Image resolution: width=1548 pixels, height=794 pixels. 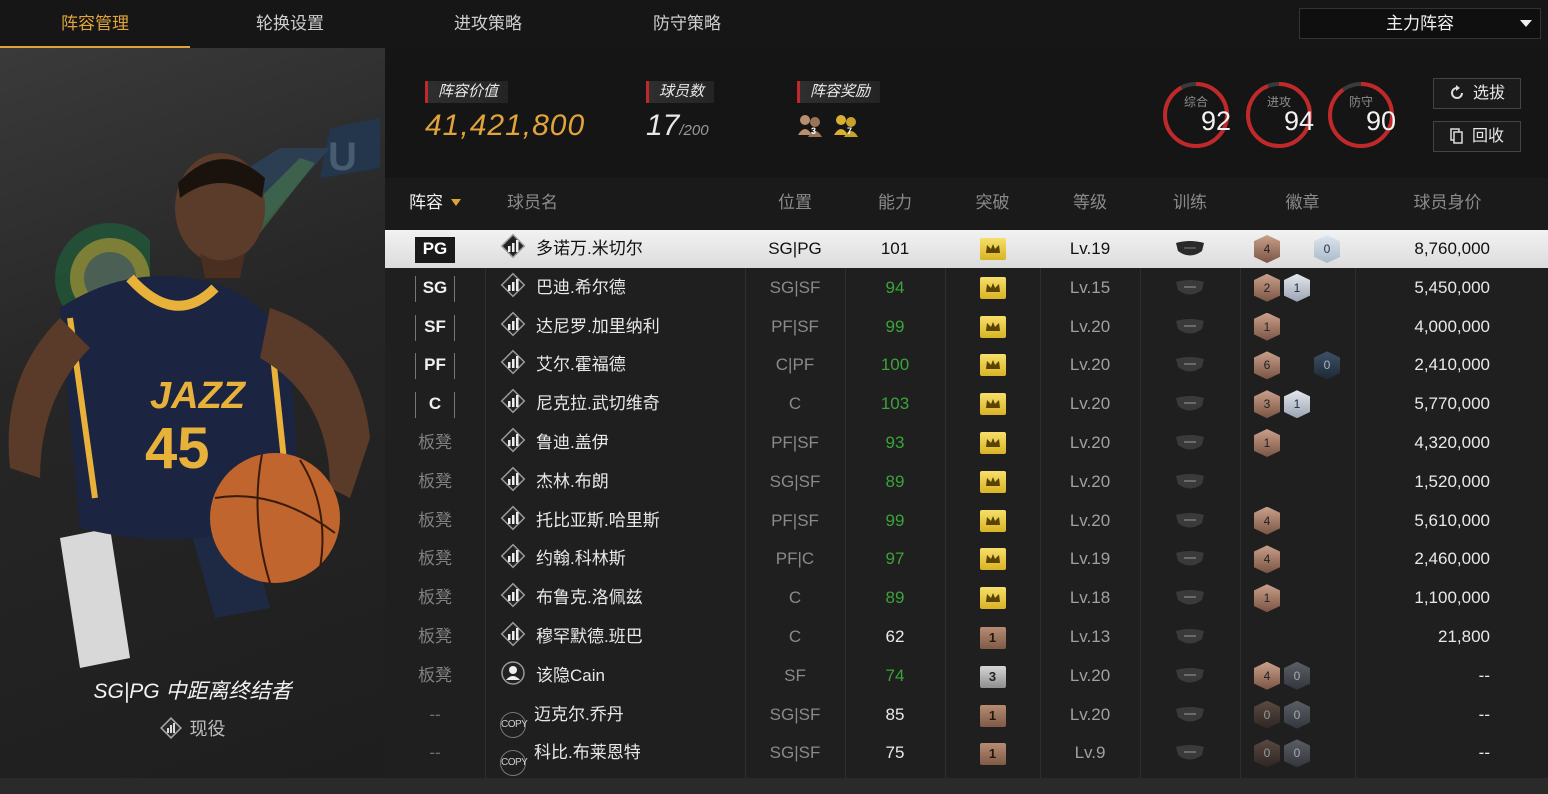 What do you see at coordinates (620, 404) in the screenshot?
I see `player-name-cell: 尼克拉.武切维奇` at bounding box center [620, 404].